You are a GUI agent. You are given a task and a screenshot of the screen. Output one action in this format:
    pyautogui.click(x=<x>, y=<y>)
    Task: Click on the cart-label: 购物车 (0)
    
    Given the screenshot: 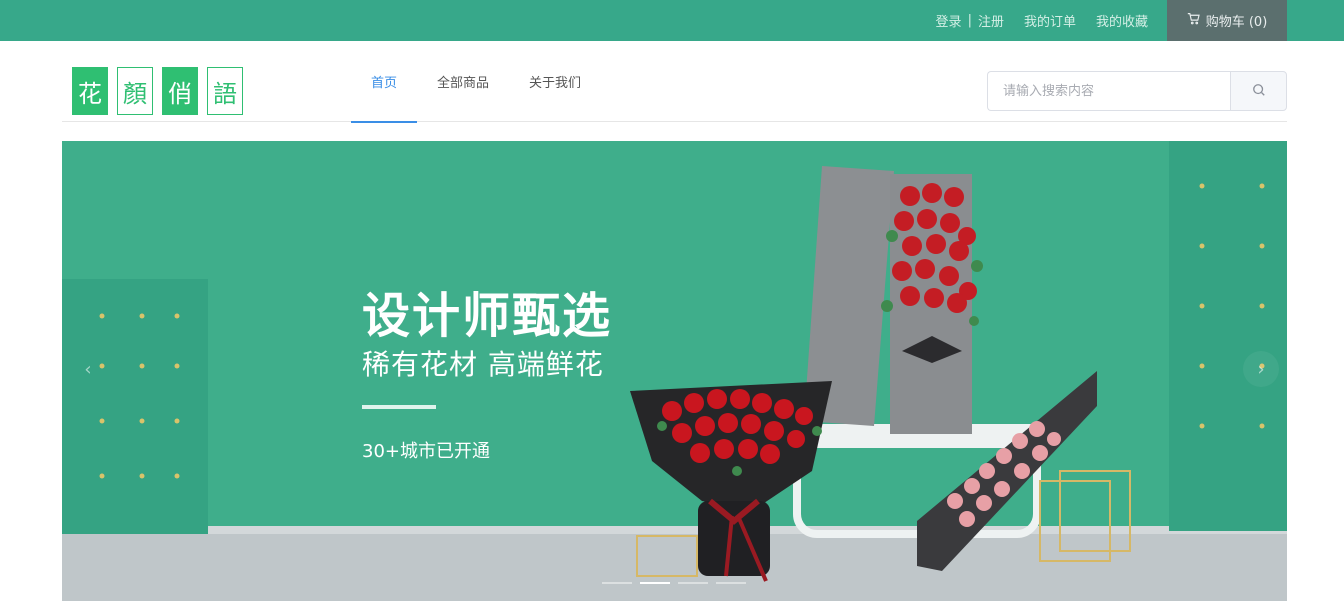 What is the action you would take?
    pyautogui.click(x=1236, y=22)
    